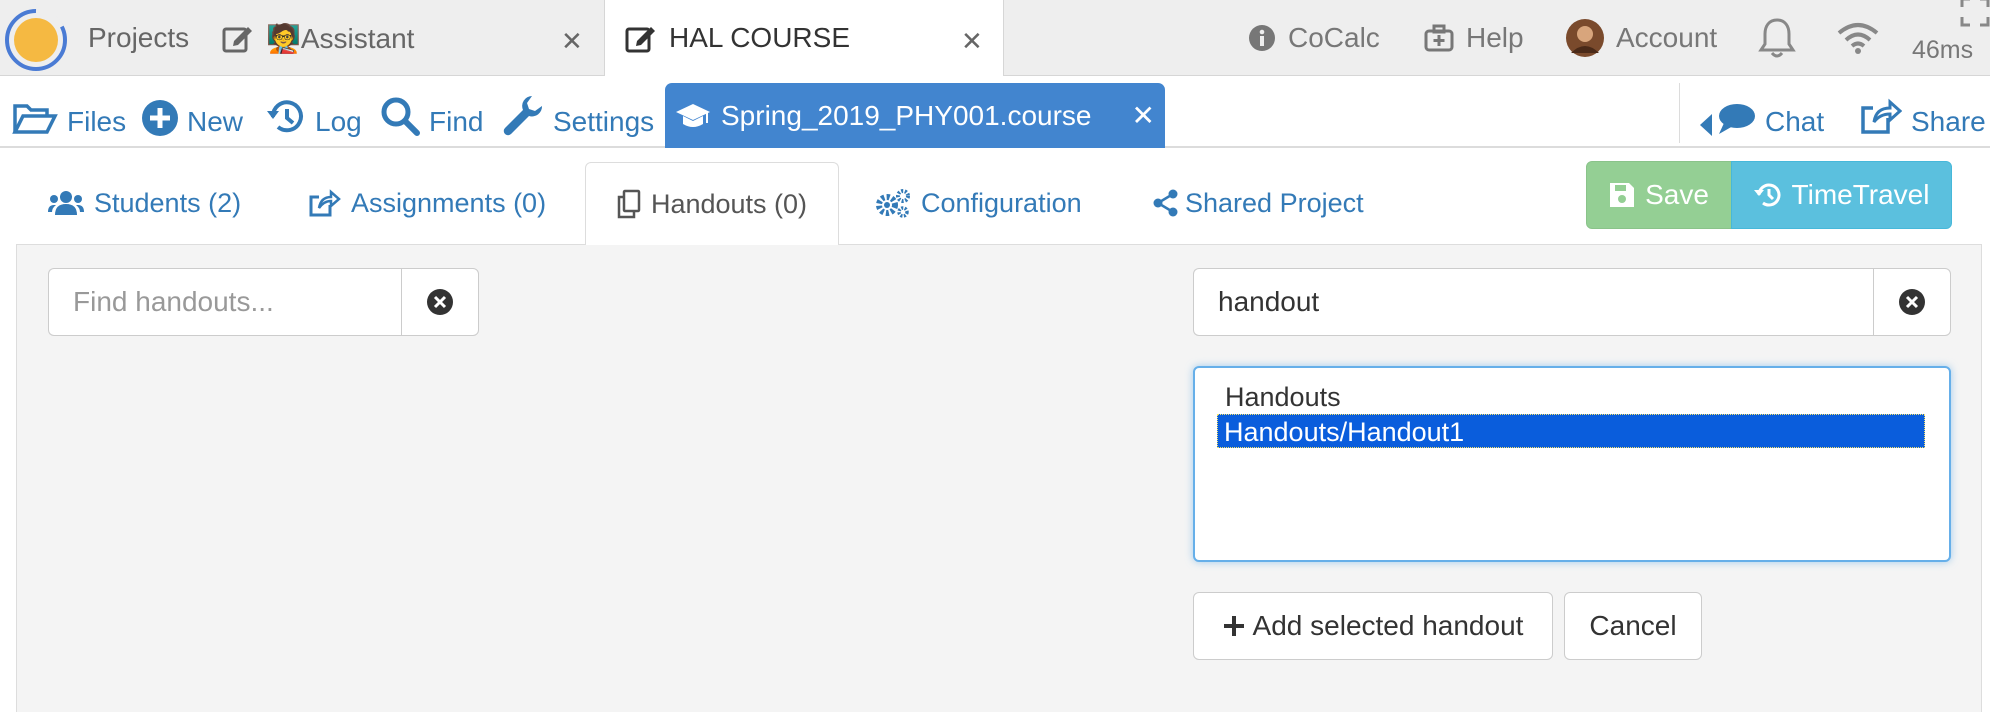 The image size is (1990, 712). I want to click on cocalc-logo-icon, so click(36, 40).